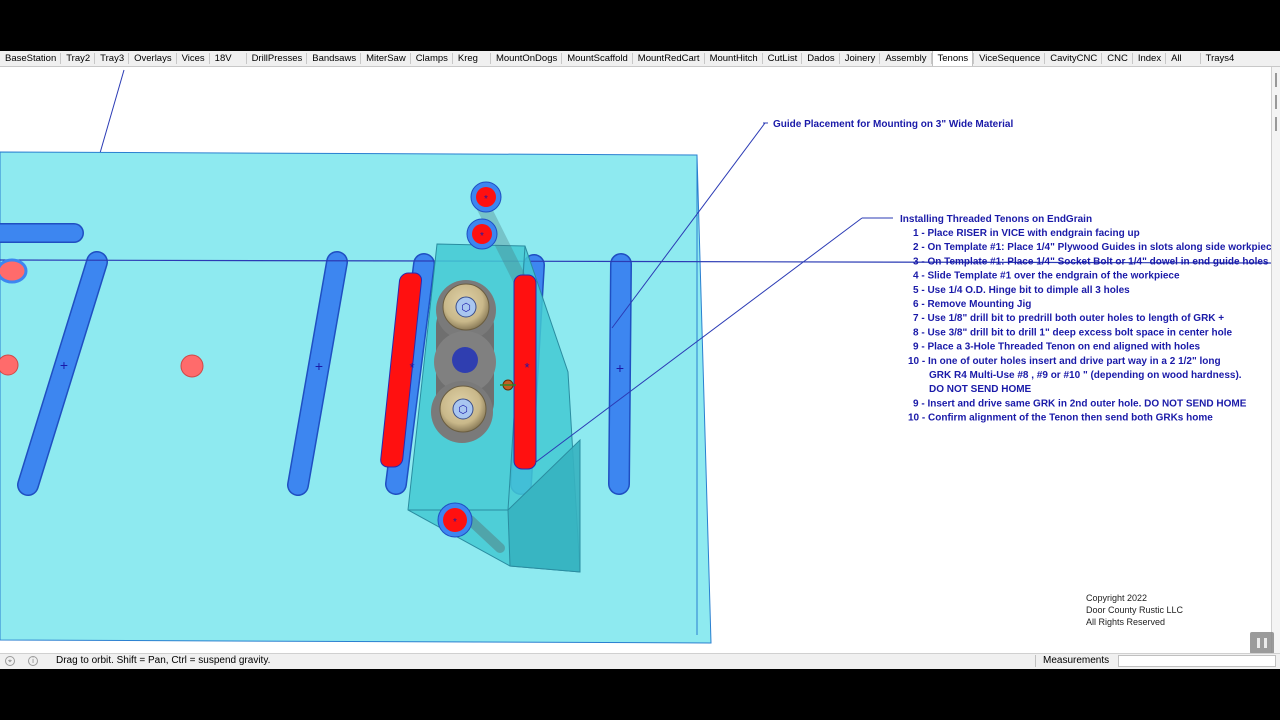 This screenshot has width=1280, height=720. I want to click on measurements-input, so click(1197, 661).